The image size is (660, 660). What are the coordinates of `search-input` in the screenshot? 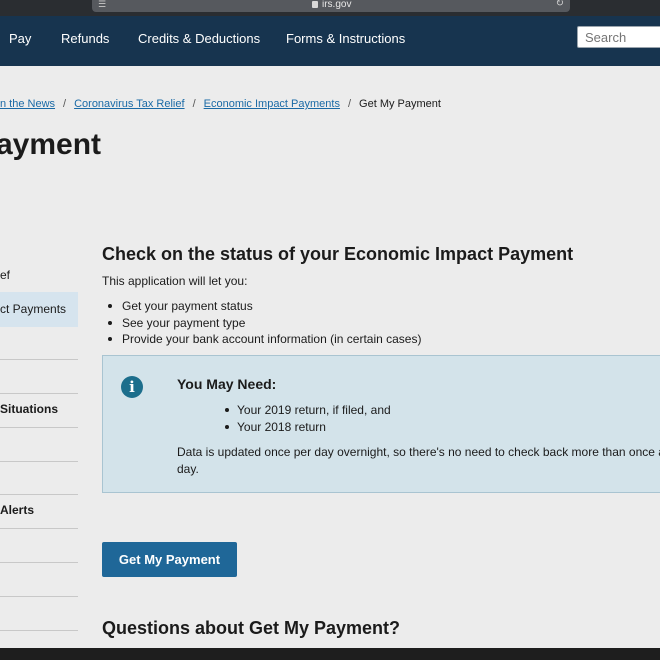 It's located at (618, 37).